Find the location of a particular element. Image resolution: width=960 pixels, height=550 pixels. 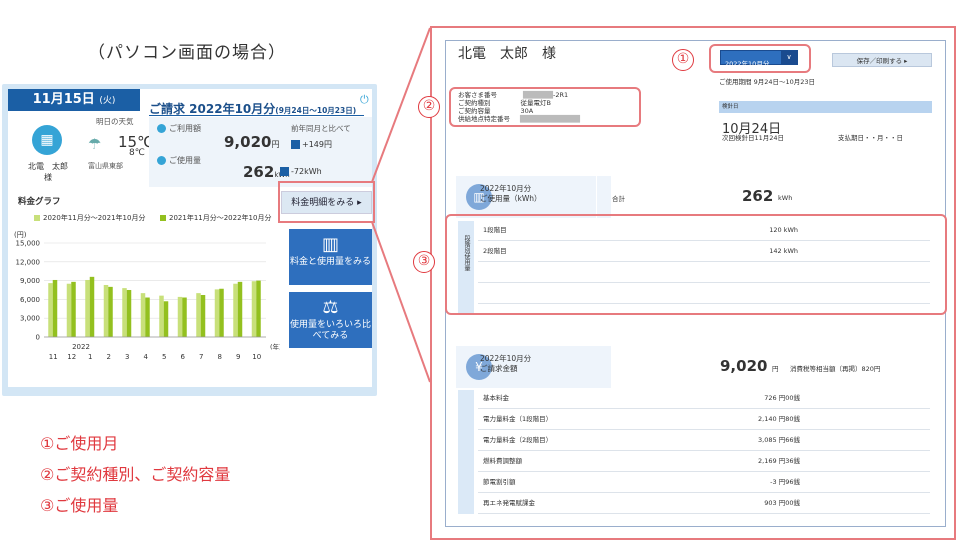

callout-1: ① is located at coordinates (683, 60).